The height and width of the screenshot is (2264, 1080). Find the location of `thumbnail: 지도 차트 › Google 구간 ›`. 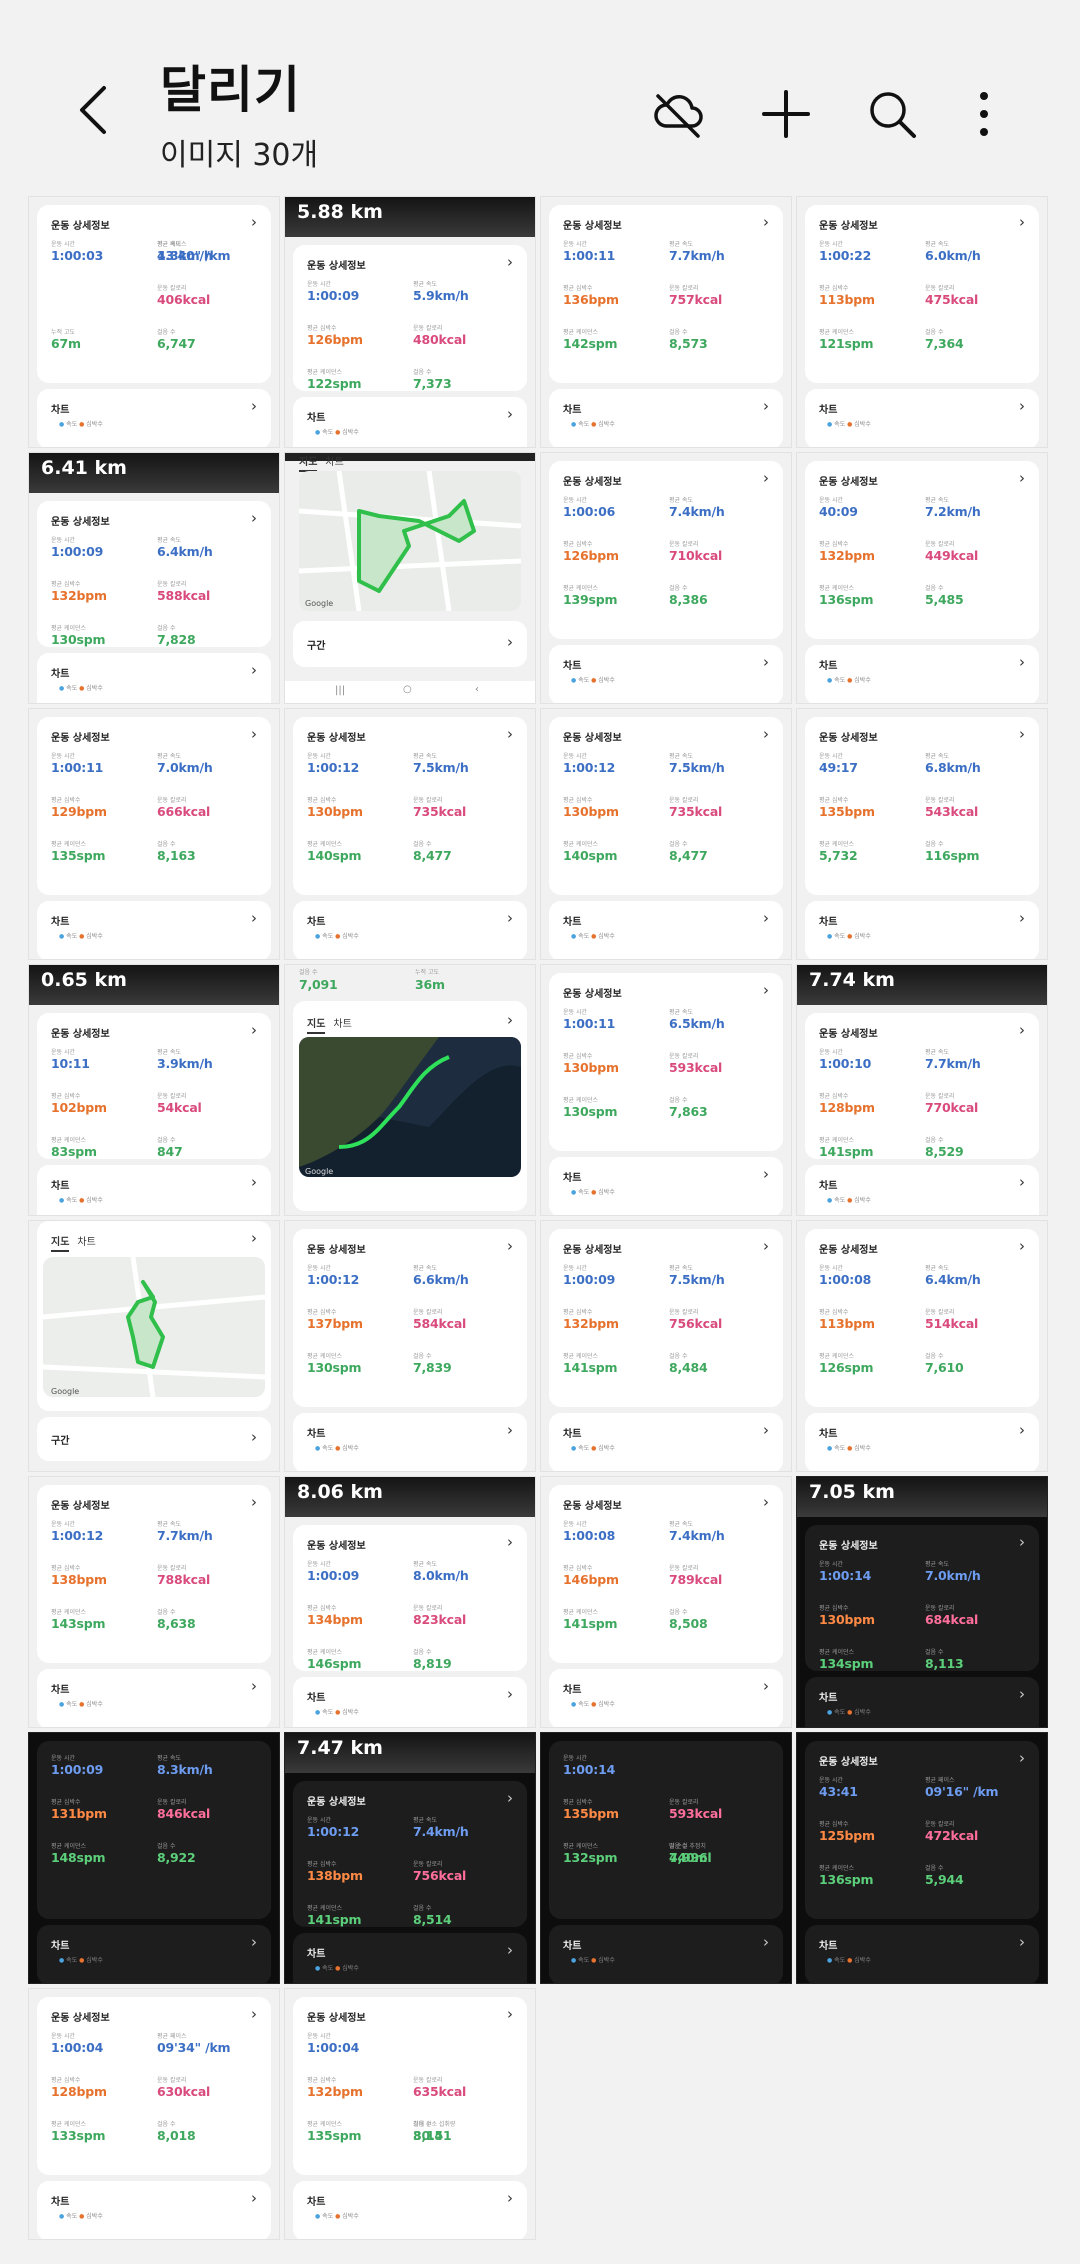

thumbnail: 지도 차트 › Google 구간 › is located at coordinates (154, 1346).